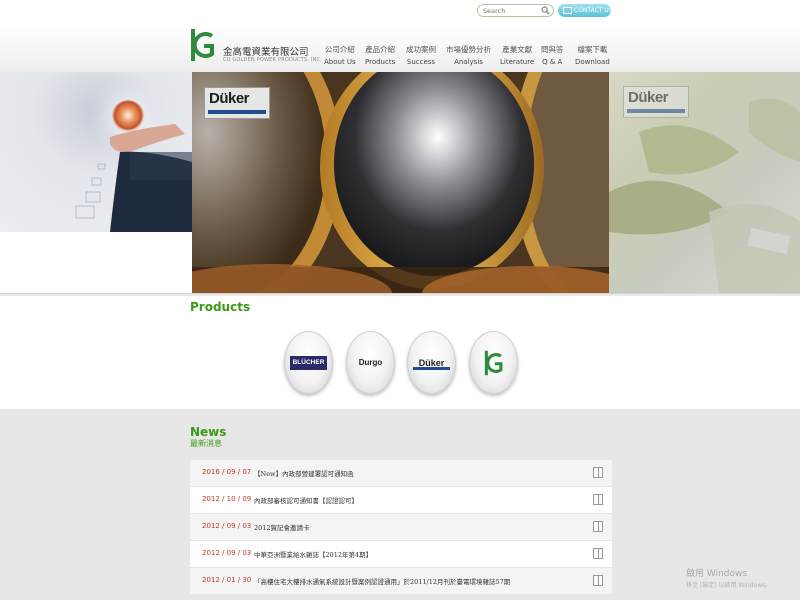  What do you see at coordinates (545, 10) in the screenshot?
I see `search-icon` at bounding box center [545, 10].